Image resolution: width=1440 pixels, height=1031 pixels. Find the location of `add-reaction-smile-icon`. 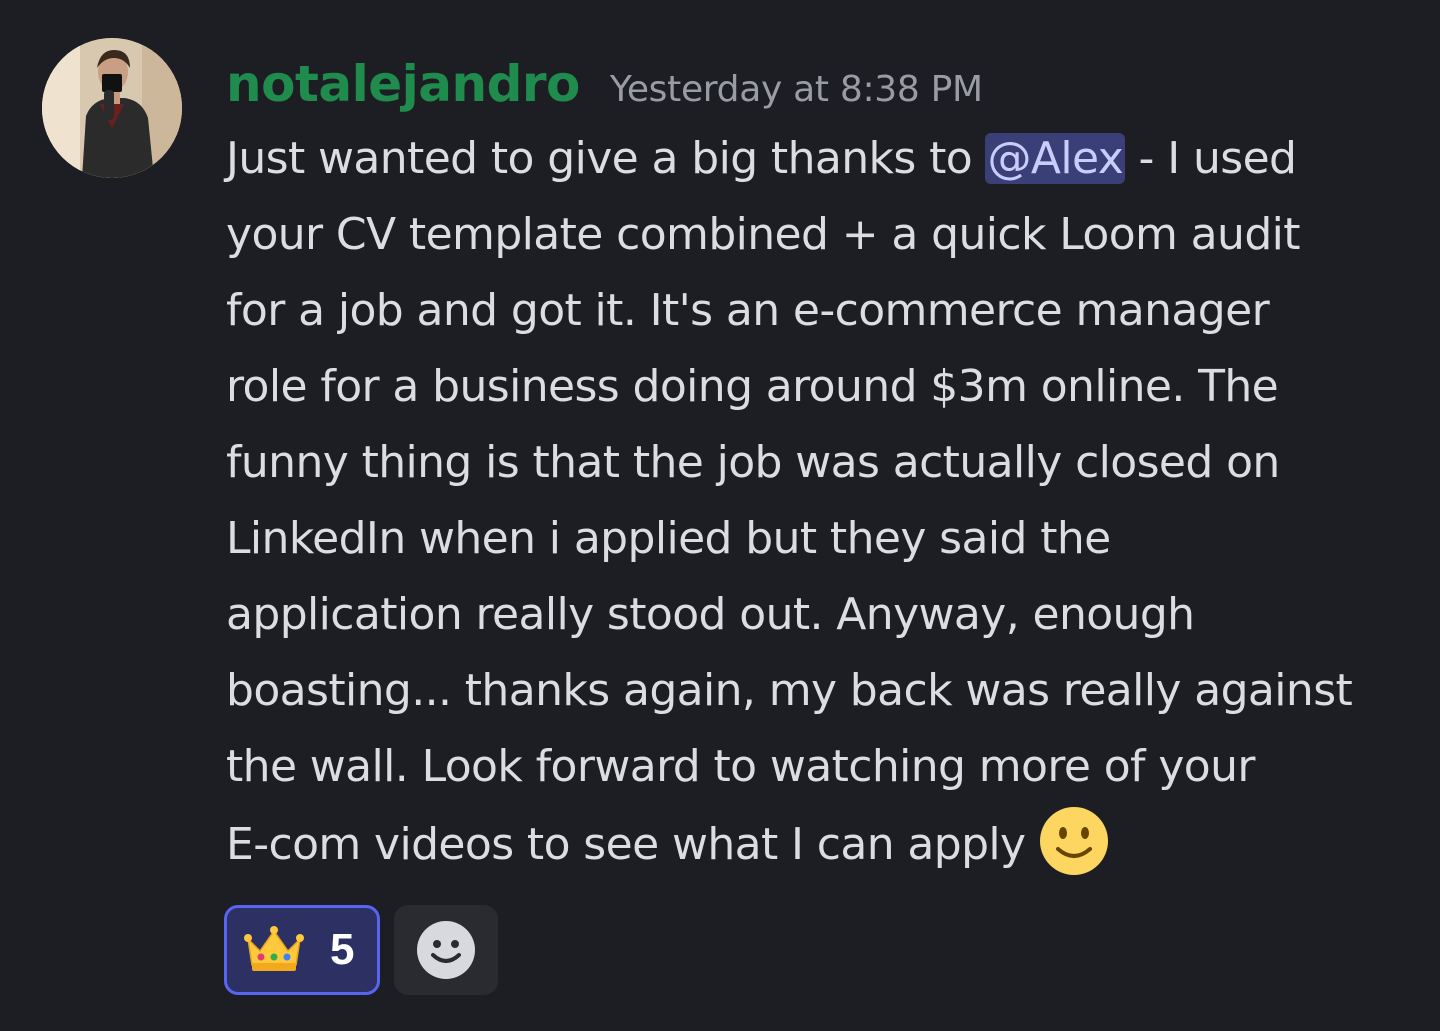

add-reaction-smile-icon is located at coordinates (446, 950).